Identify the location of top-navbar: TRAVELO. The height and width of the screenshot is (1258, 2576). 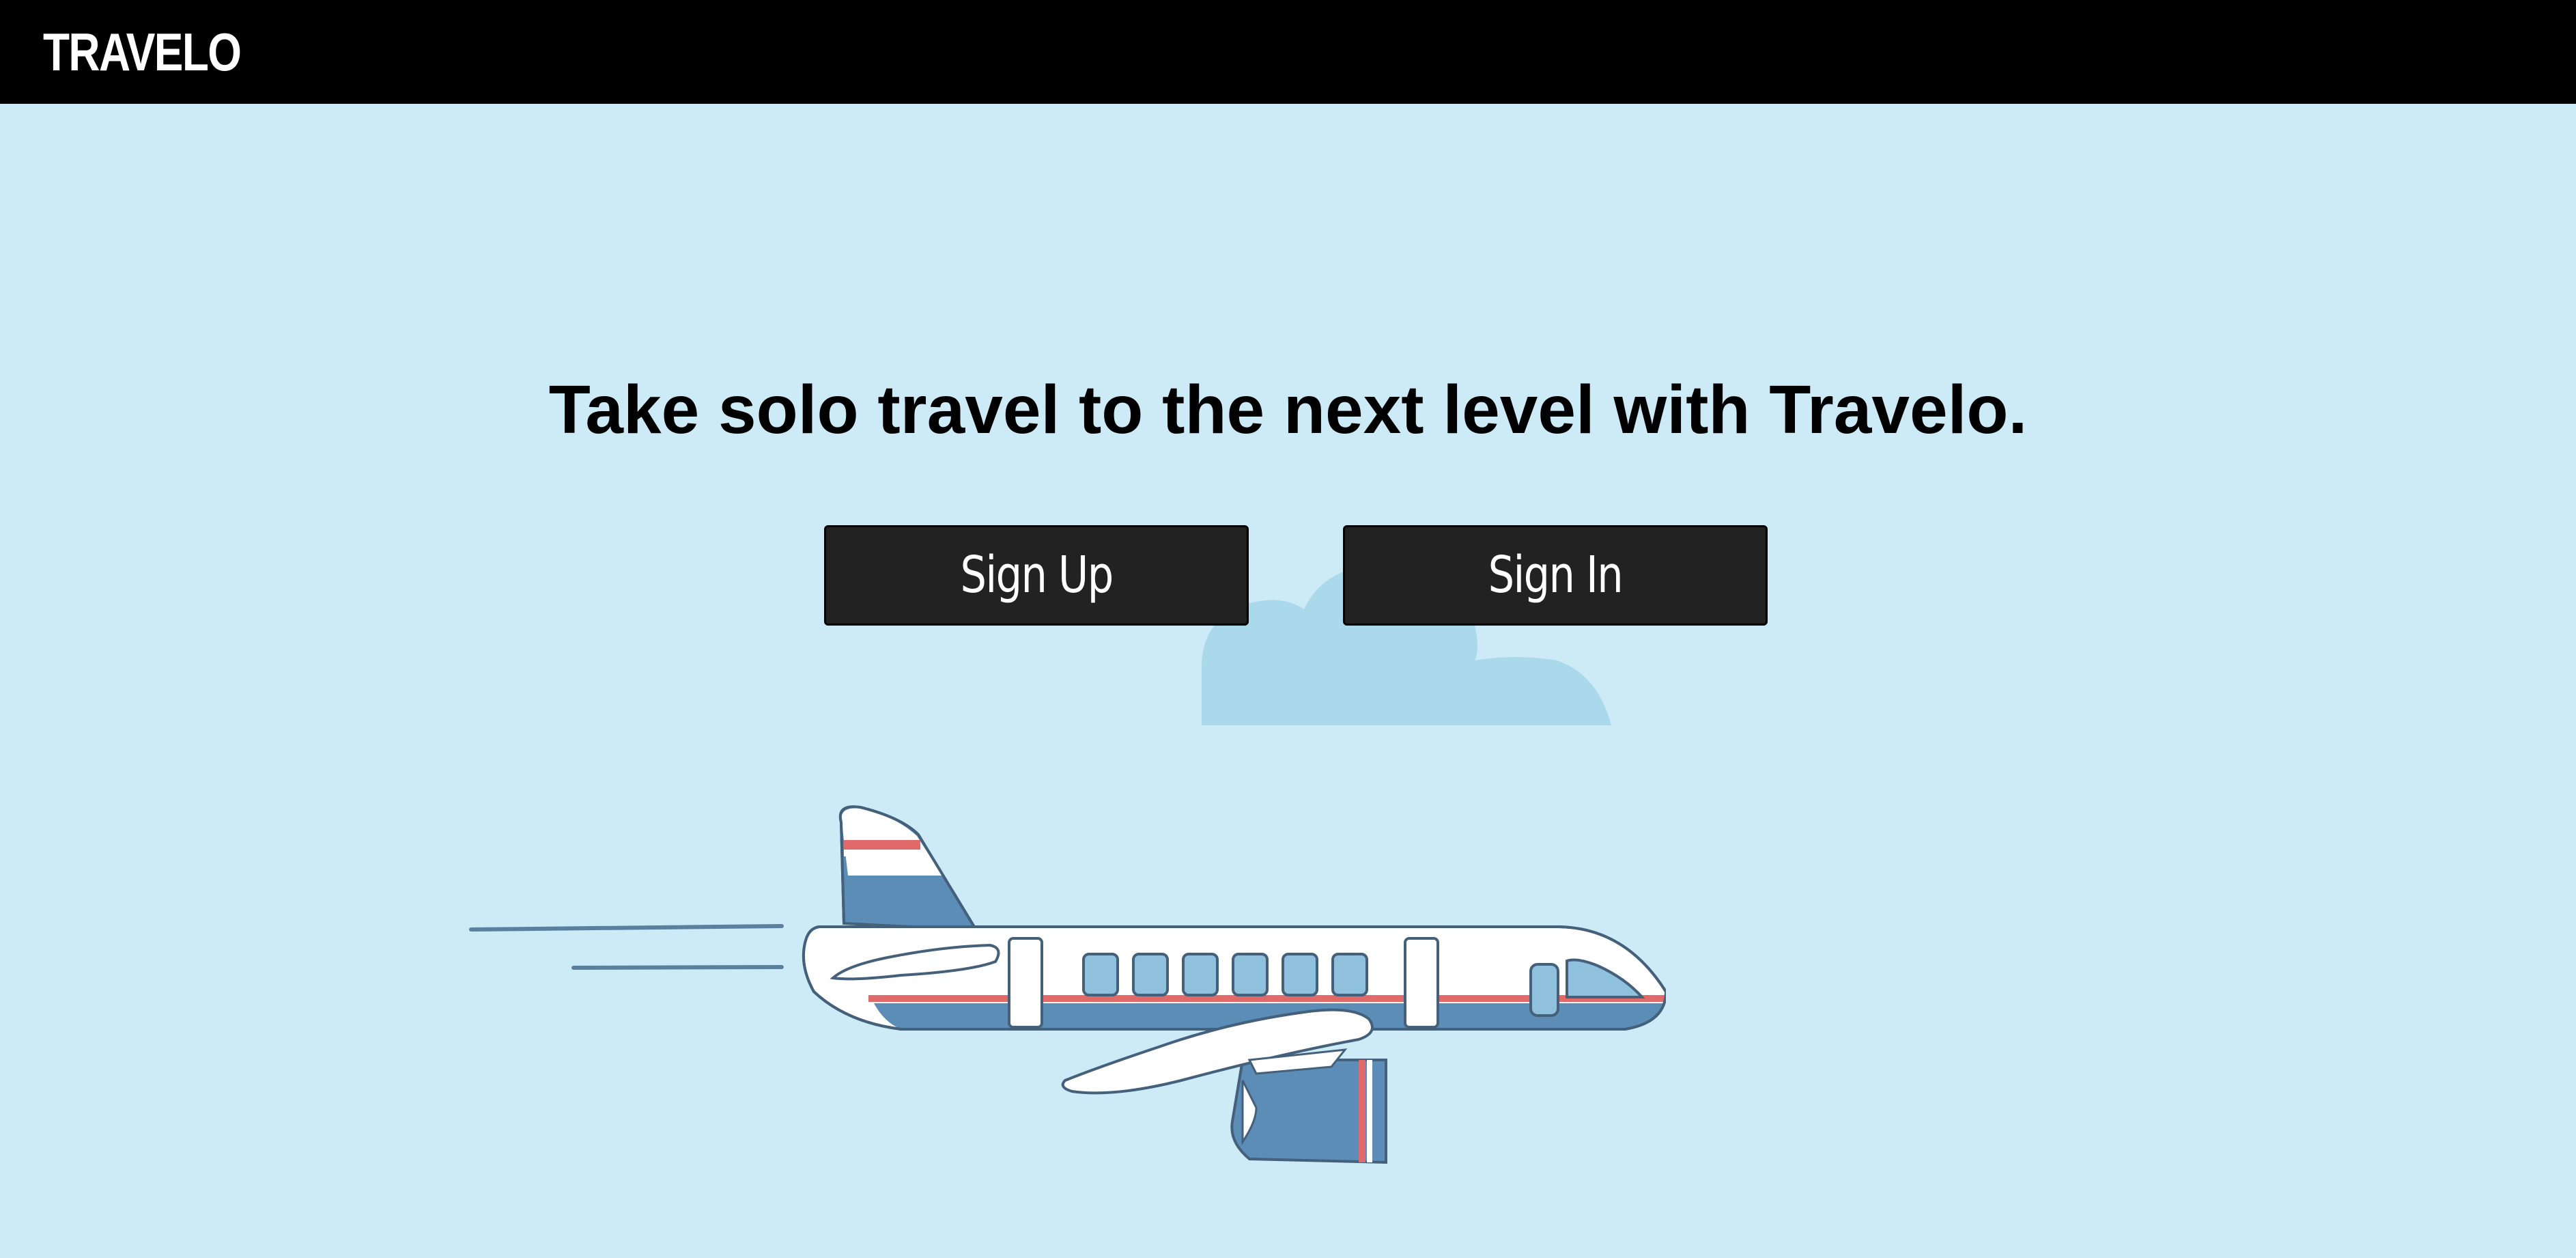
(1288, 52).